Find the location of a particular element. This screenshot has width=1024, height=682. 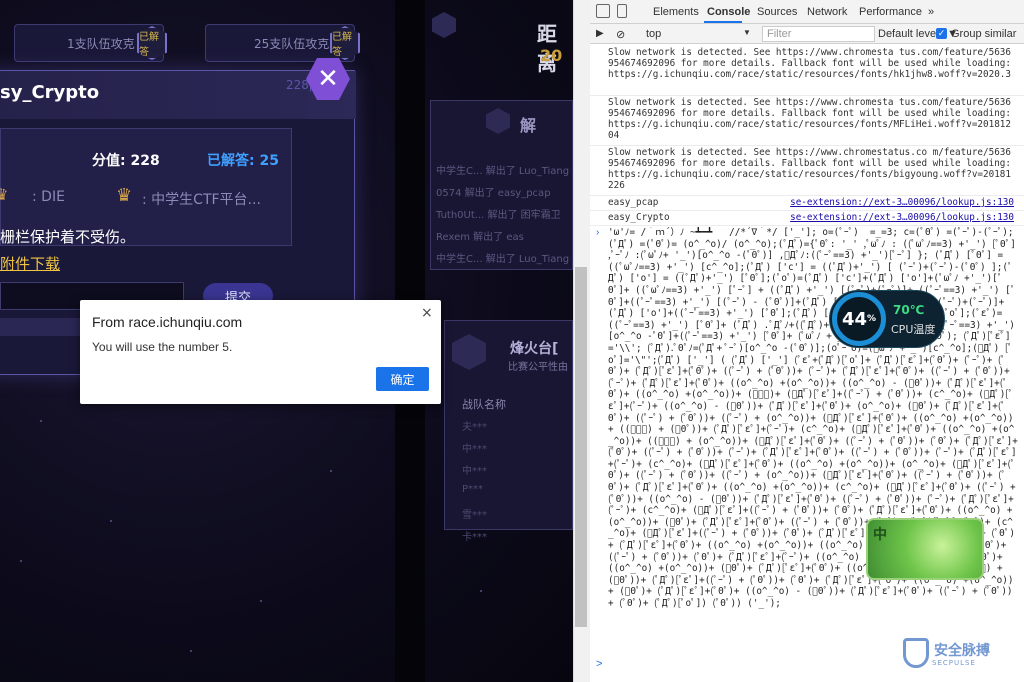

scrollbar-thumb is located at coordinates (581, 447).